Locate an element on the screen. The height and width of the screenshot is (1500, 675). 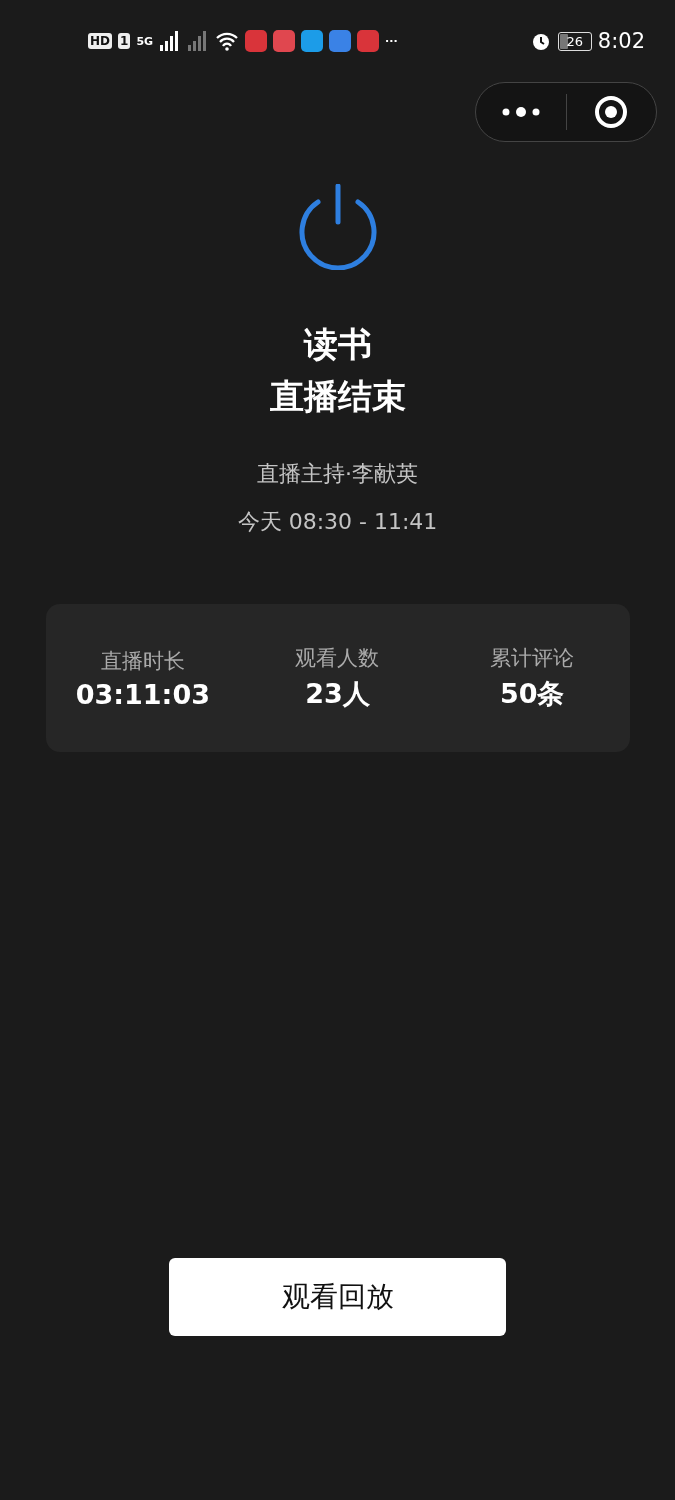
more-notifications: ··· is located at coordinates (391, 41).